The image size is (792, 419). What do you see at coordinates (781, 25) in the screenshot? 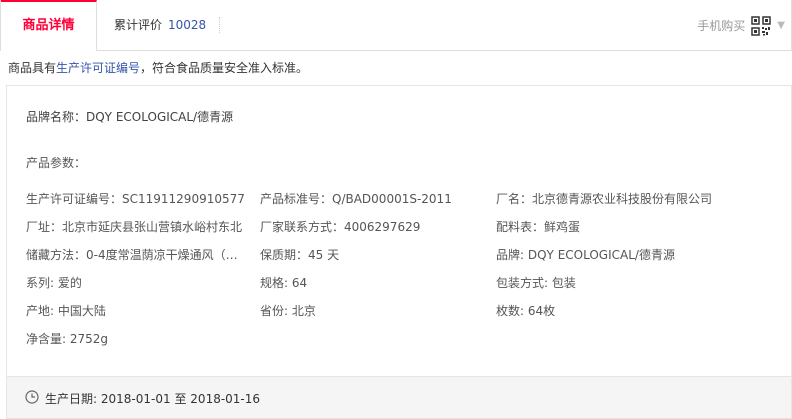
I see `chevron-down-icon: ▼` at bounding box center [781, 25].